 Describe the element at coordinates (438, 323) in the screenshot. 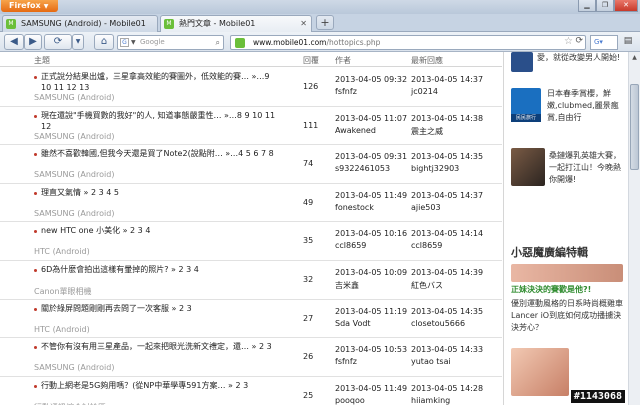

I see `latest-user-link: closetou5666` at that location.